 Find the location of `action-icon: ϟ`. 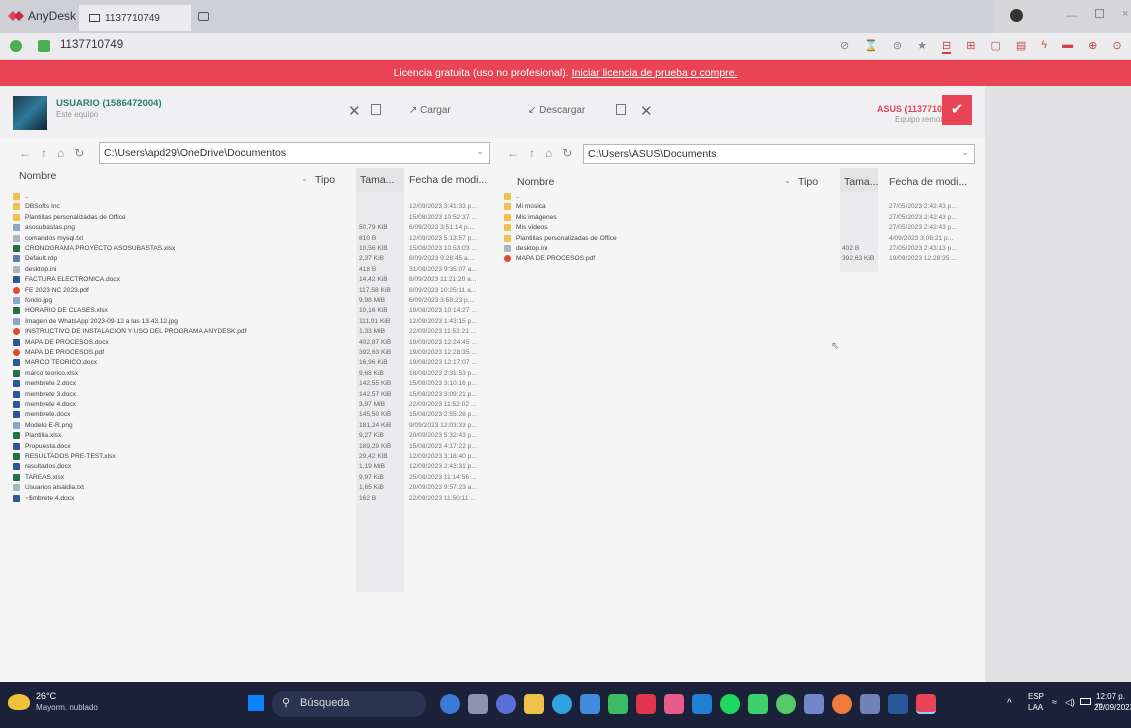

action-icon: ϟ is located at coordinates (1044, 46).